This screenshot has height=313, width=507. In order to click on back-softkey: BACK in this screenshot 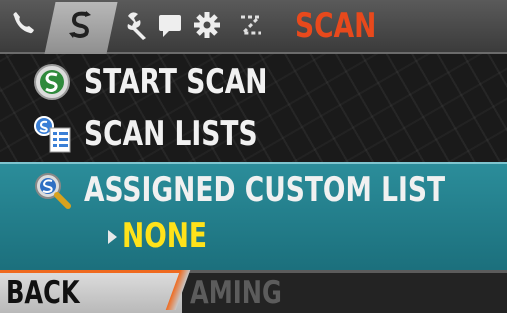, I will do `click(91, 291)`.